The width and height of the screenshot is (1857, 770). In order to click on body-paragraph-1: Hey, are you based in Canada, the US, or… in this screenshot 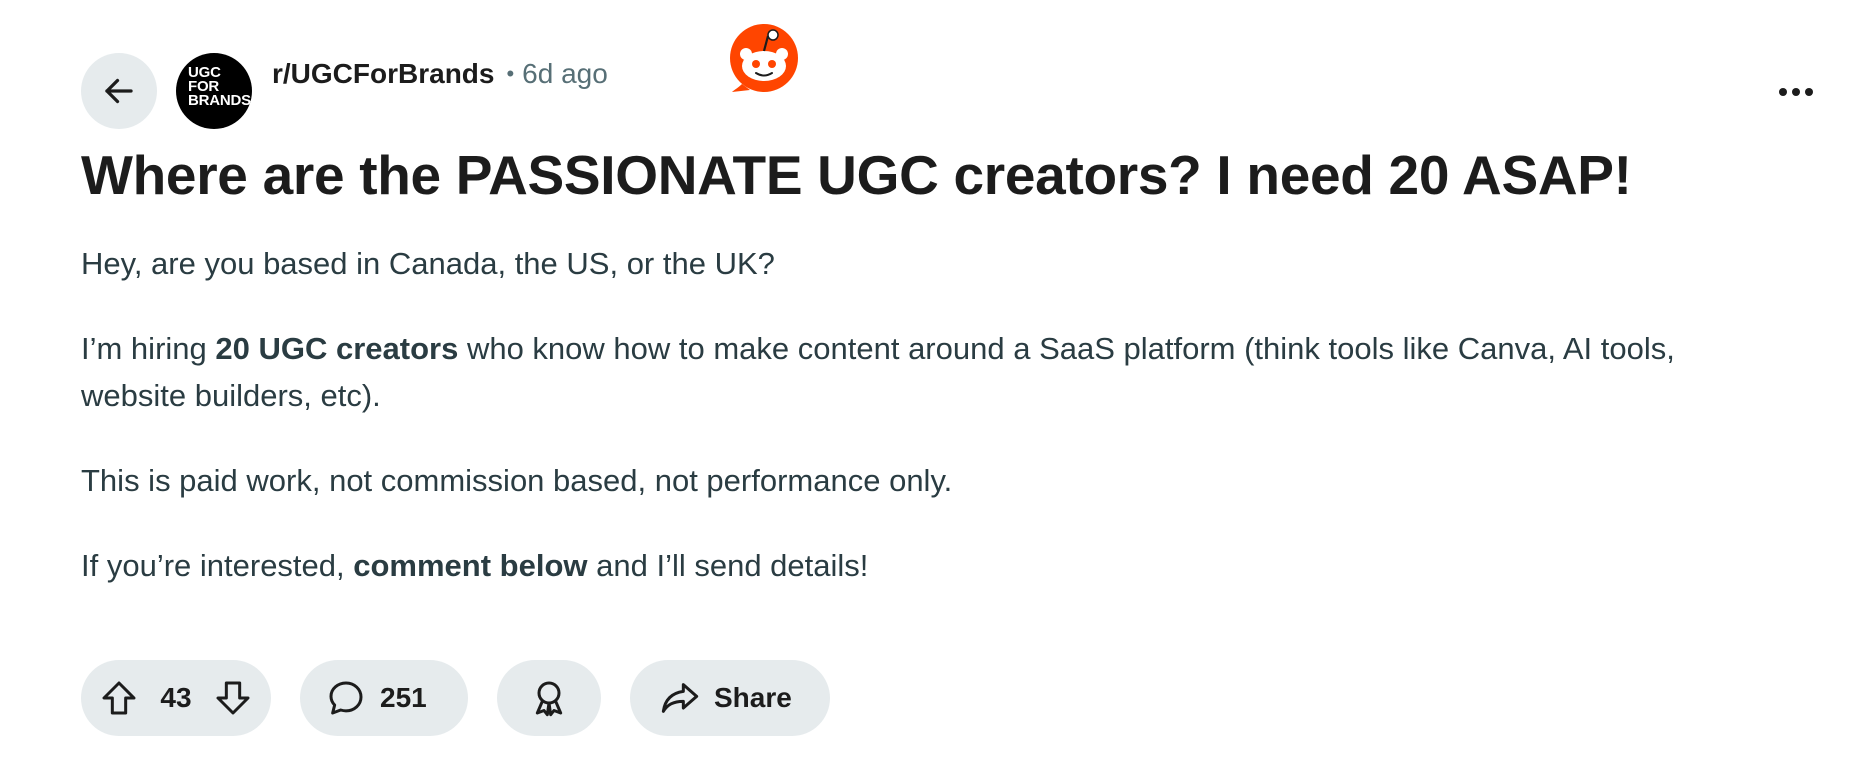, I will do `click(428, 263)`.